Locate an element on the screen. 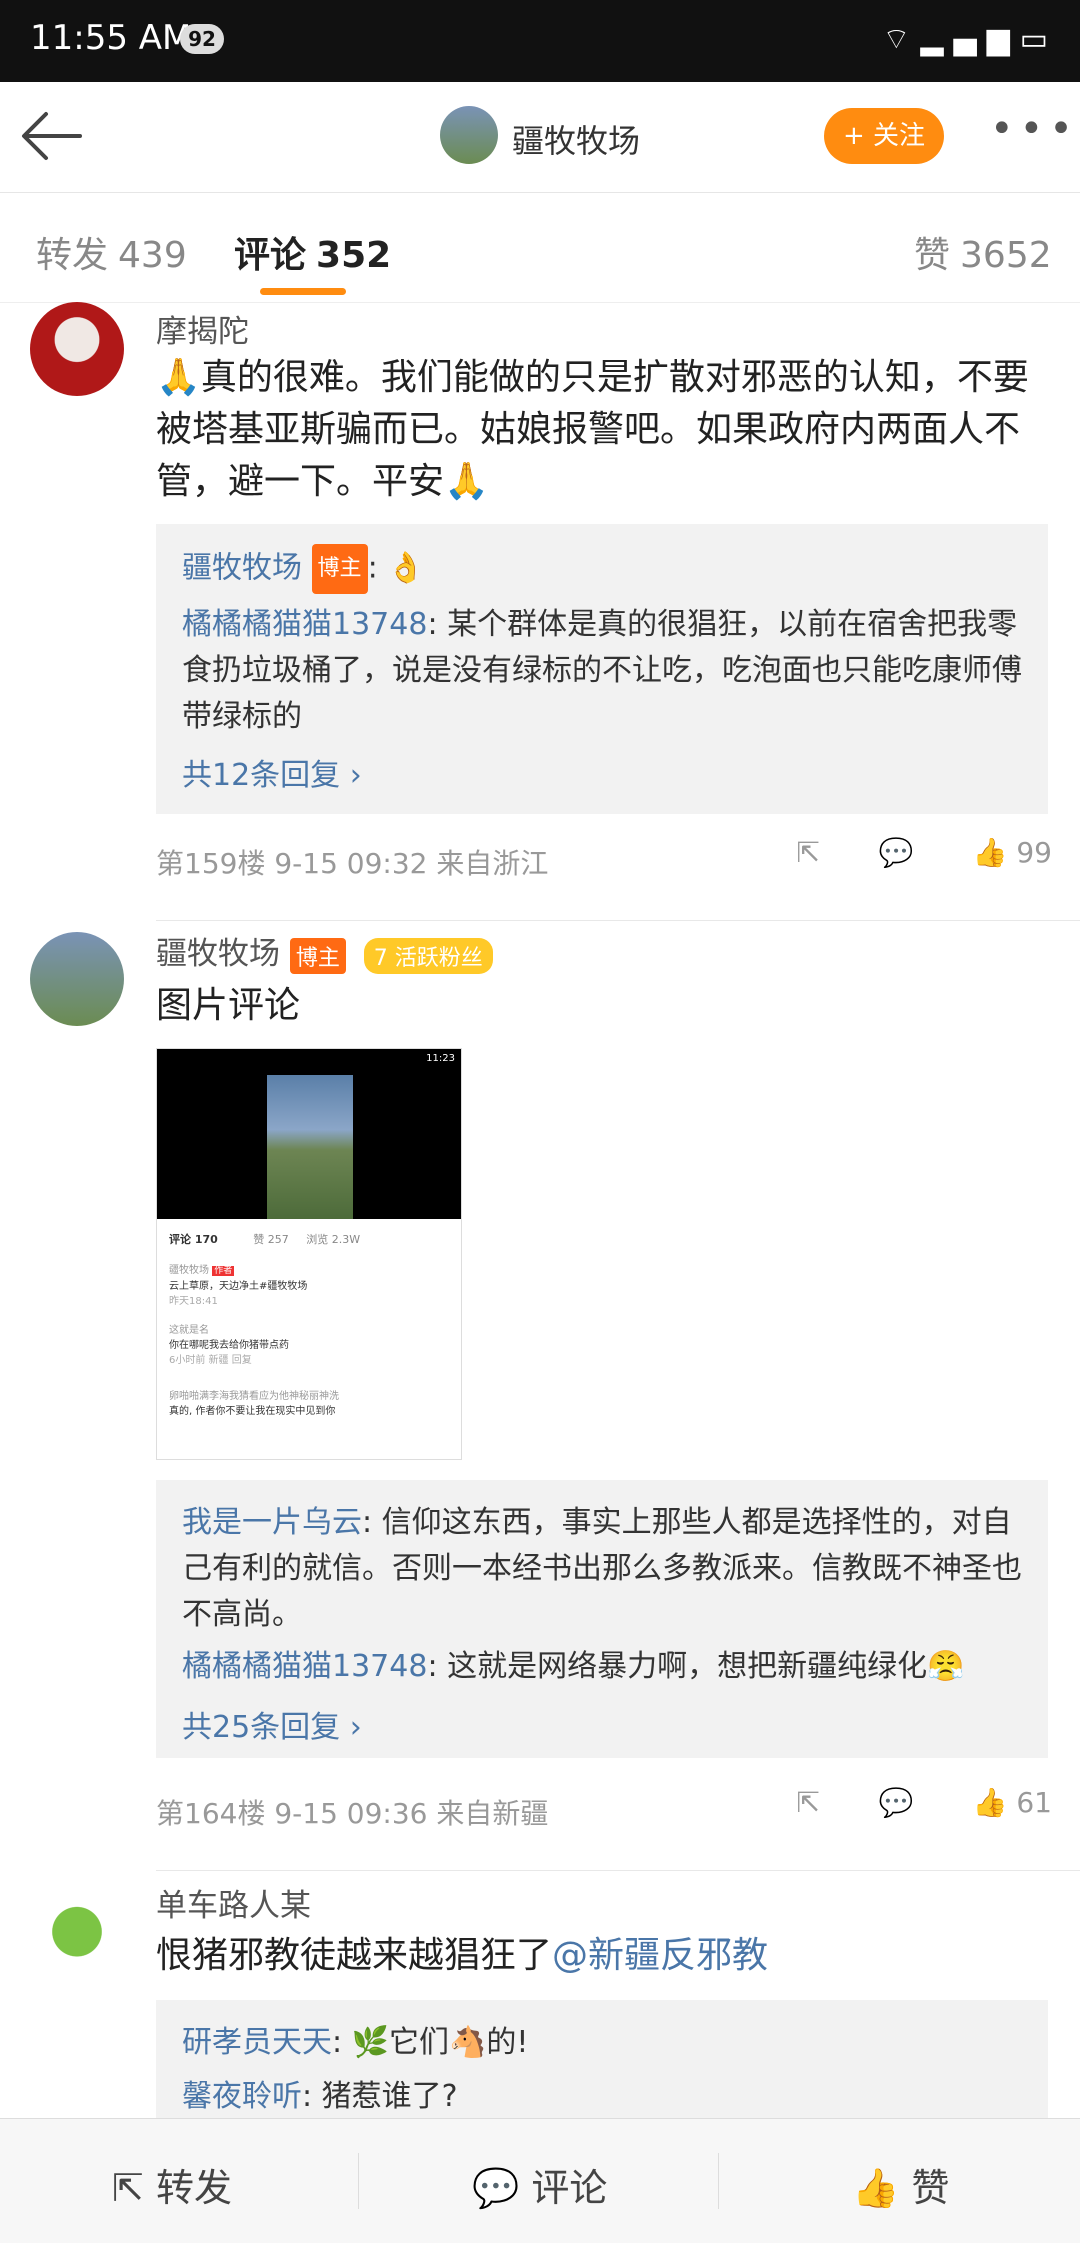 This screenshot has width=1080, height=2243. comment-button: 💬 评论 is located at coordinates (539, 2184).